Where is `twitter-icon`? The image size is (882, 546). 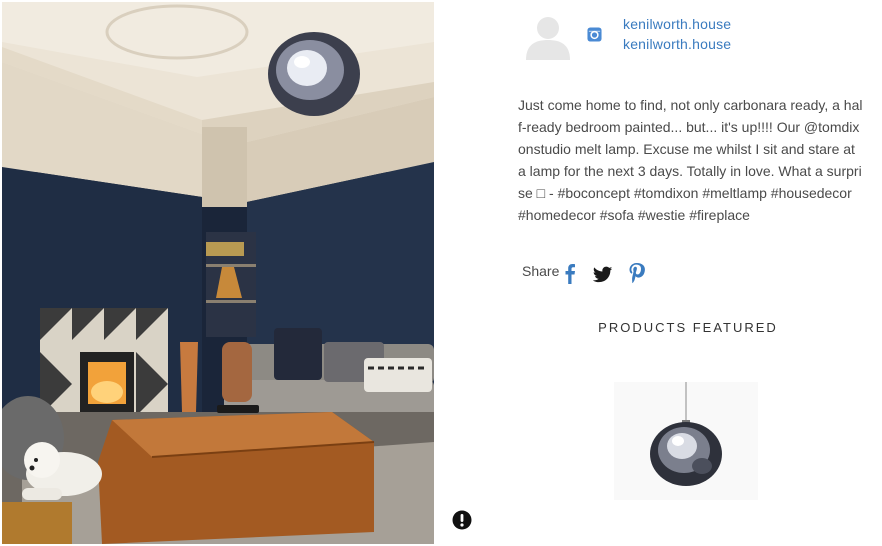
twitter-icon is located at coordinates (603, 275).